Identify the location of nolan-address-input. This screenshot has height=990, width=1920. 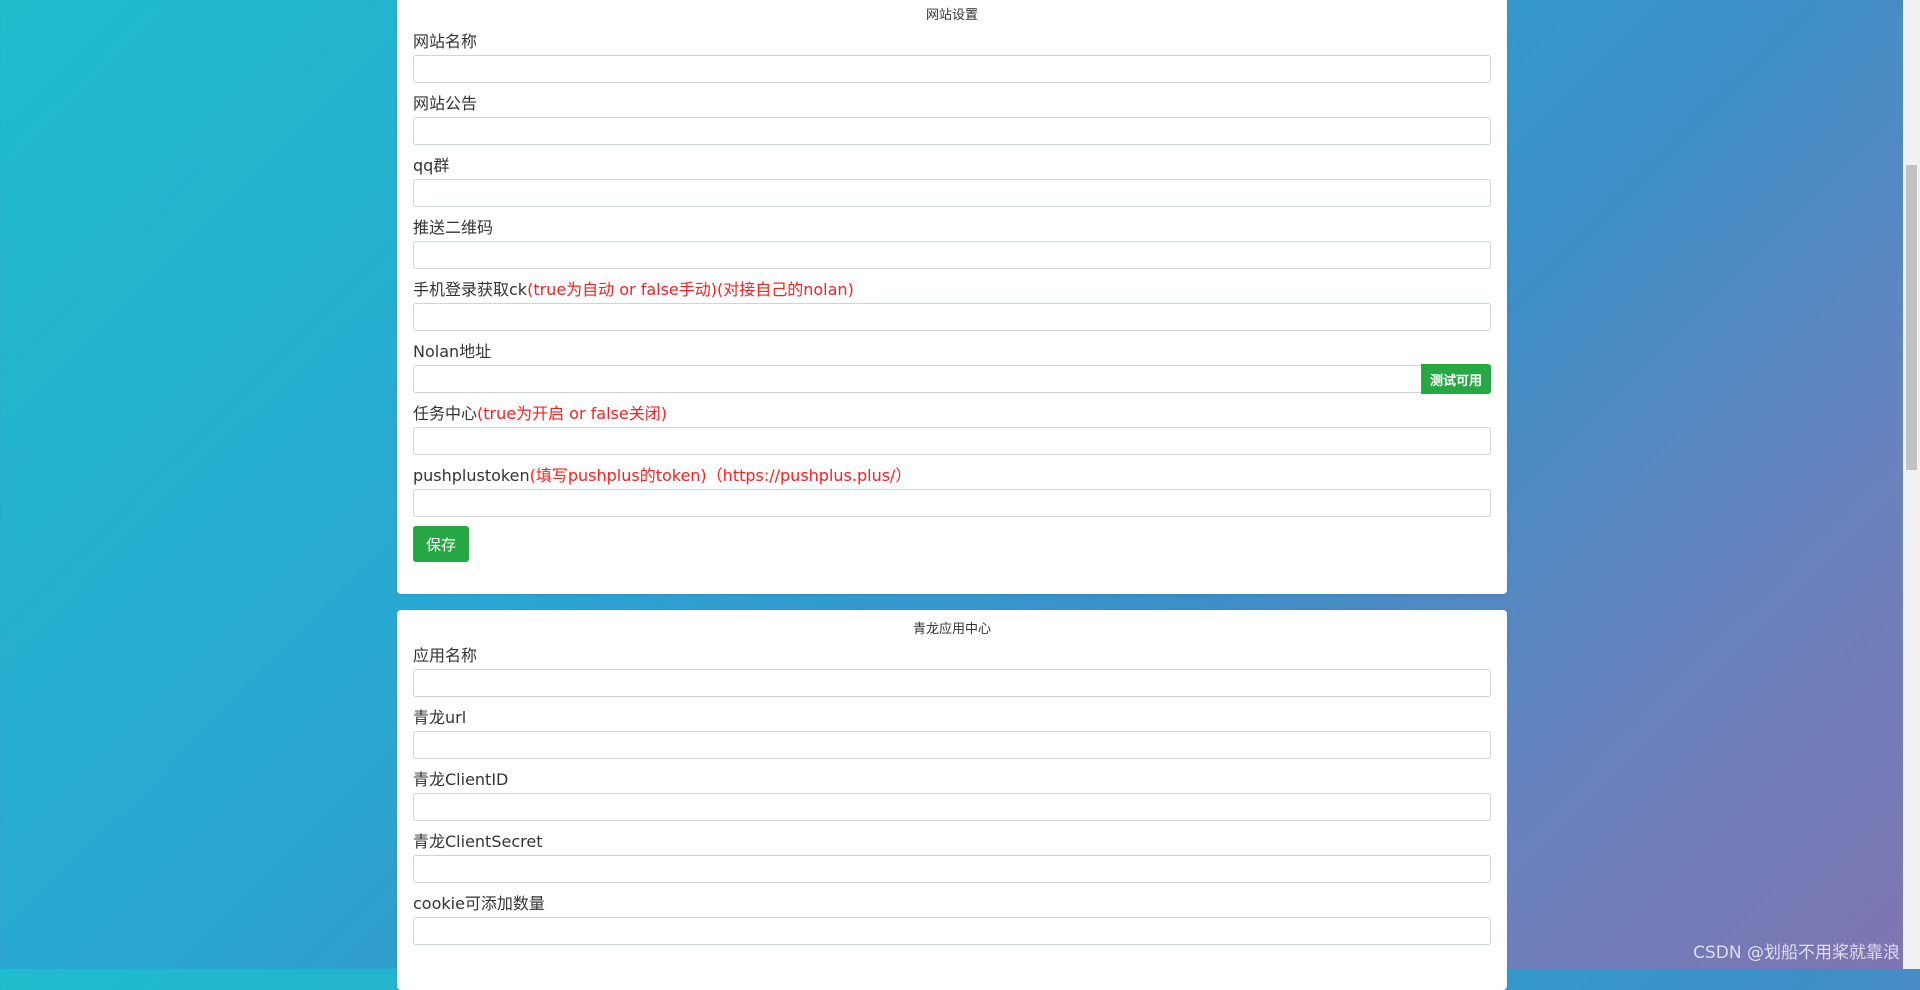
(918, 379).